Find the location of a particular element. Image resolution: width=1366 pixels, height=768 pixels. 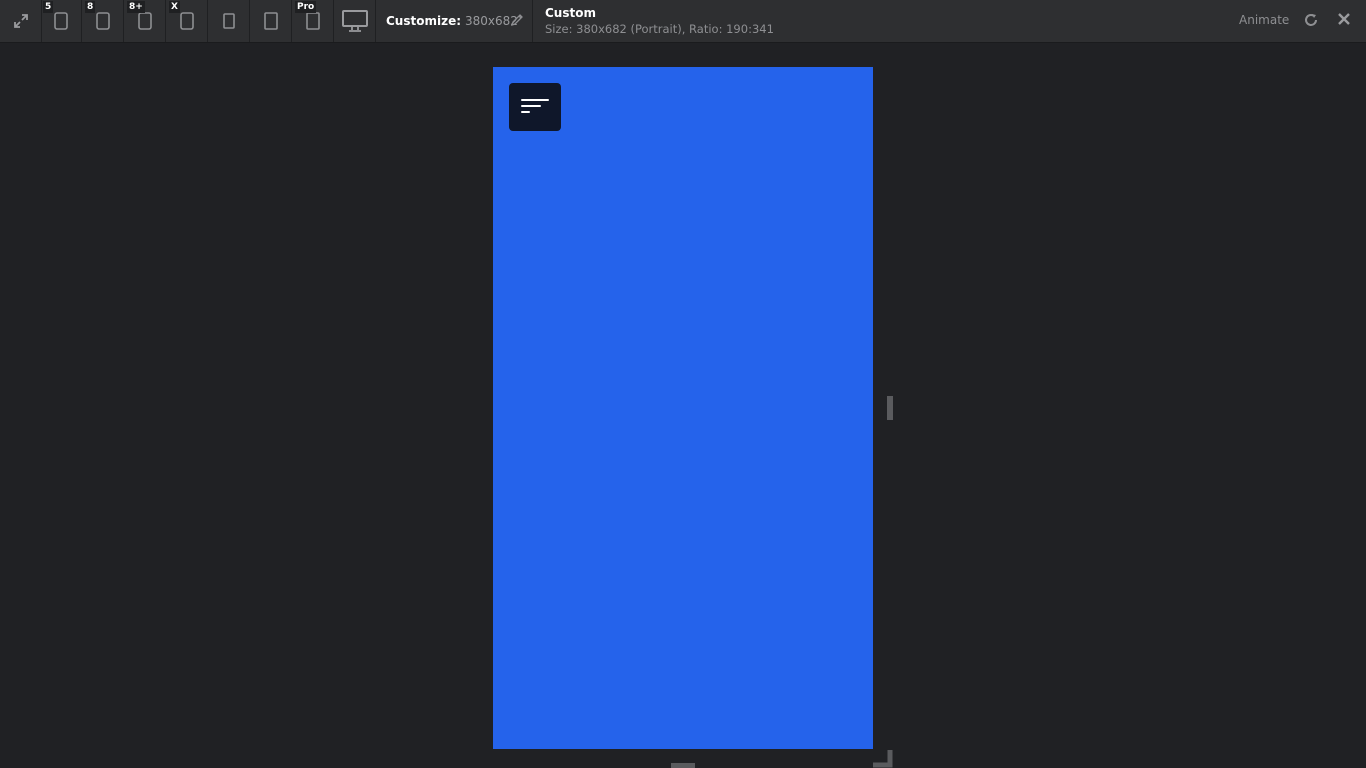

device-button-iphone-5: 5 is located at coordinates (61, 21).